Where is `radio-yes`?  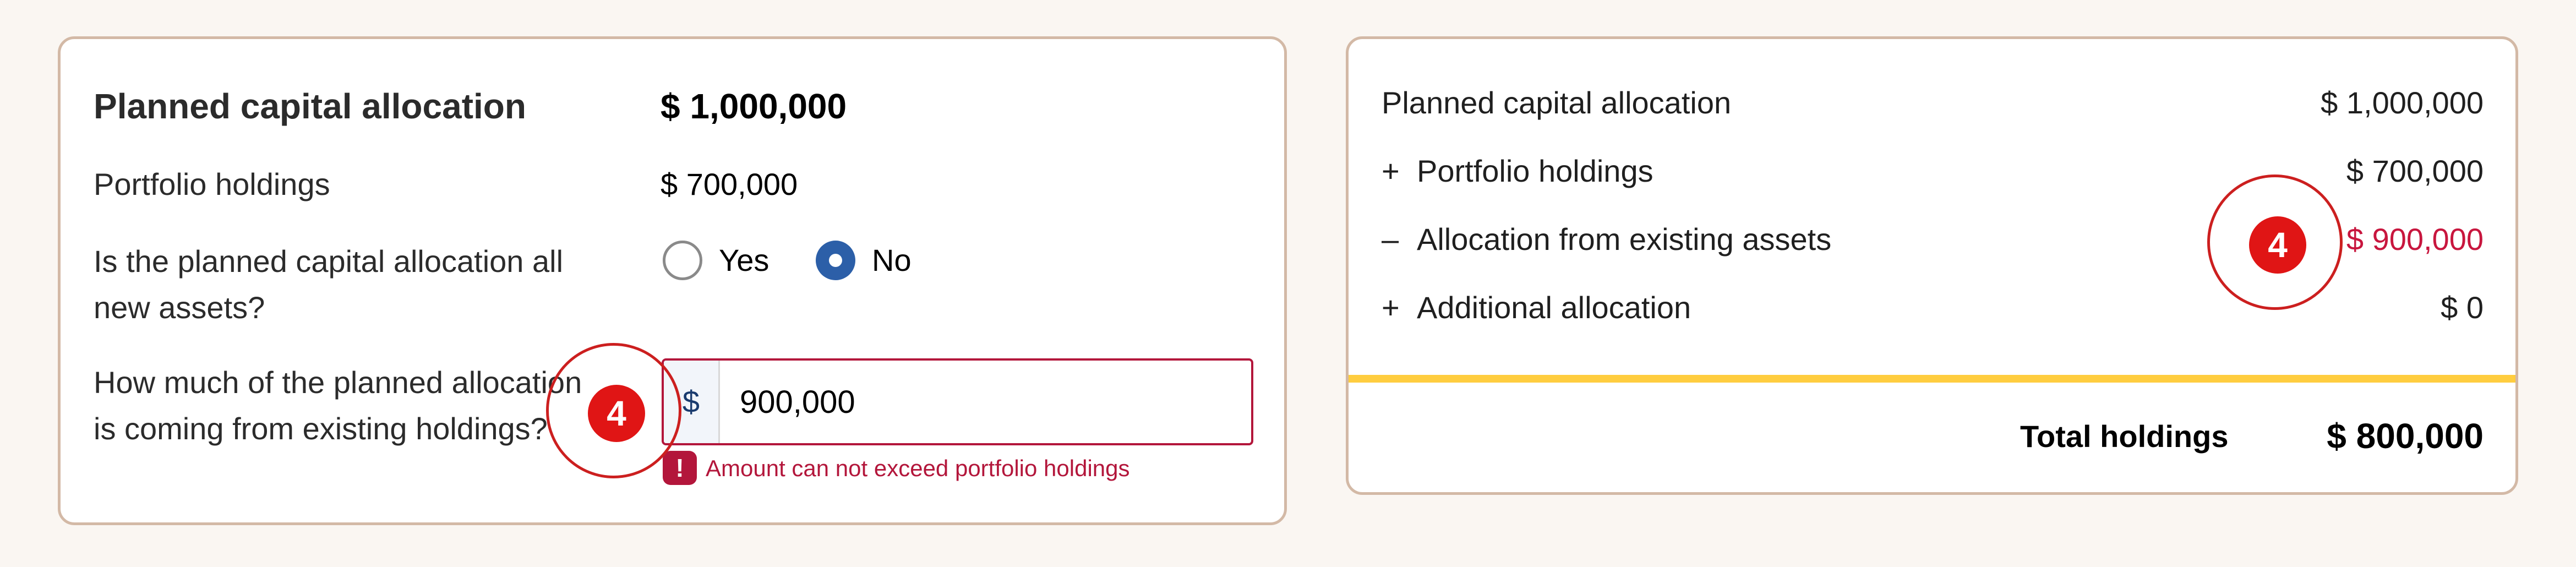 radio-yes is located at coordinates (682, 260).